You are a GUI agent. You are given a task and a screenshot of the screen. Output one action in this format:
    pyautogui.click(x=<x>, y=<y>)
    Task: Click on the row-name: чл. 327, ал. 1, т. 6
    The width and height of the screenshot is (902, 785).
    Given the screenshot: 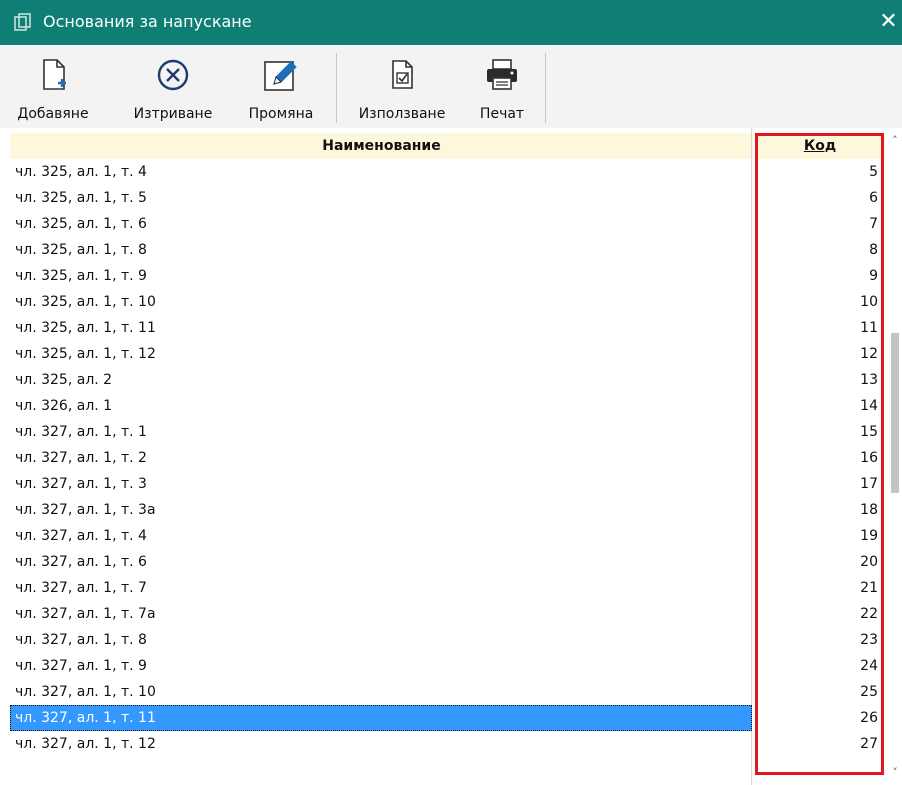 What is the action you would take?
    pyautogui.click(x=81, y=562)
    